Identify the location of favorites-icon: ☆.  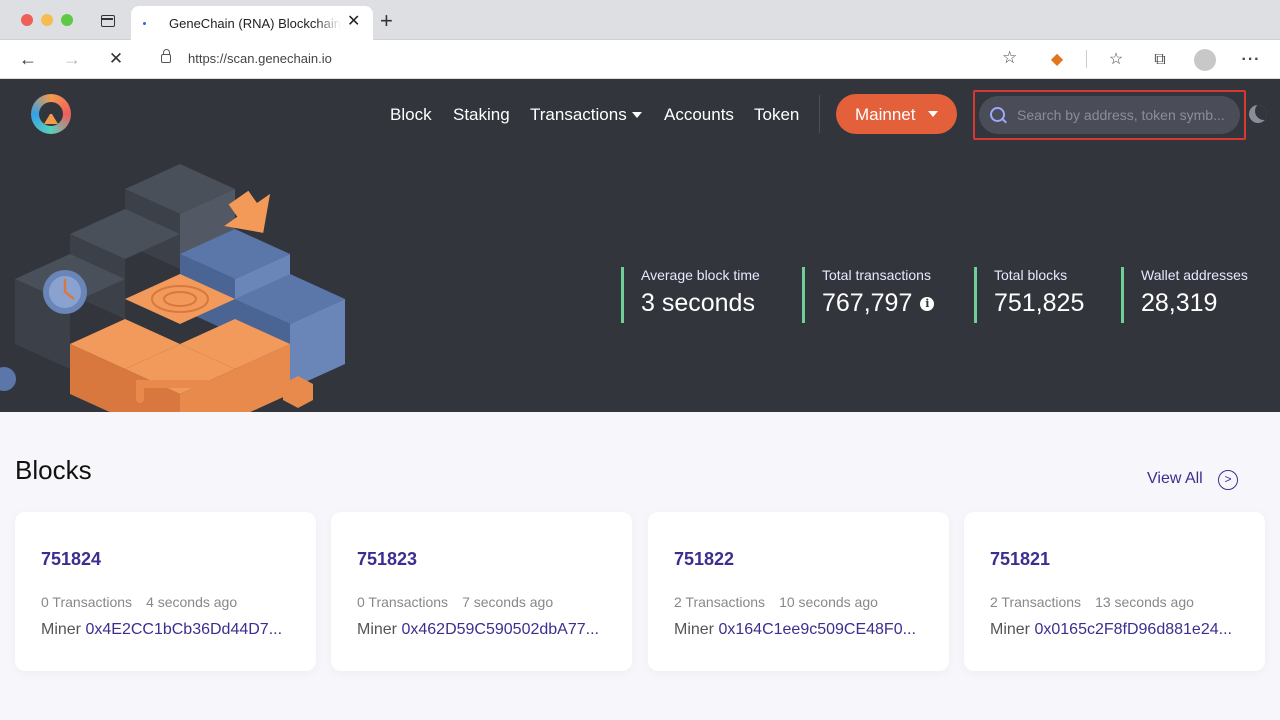
(1116, 60).